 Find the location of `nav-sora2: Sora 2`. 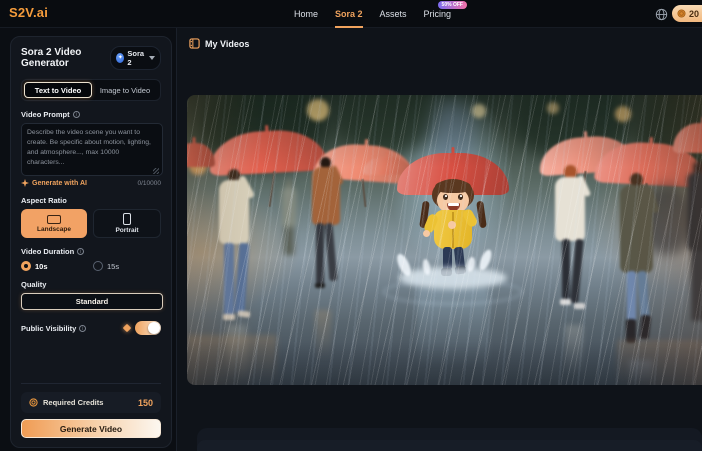

nav-sora2: Sora 2 is located at coordinates (349, 14).